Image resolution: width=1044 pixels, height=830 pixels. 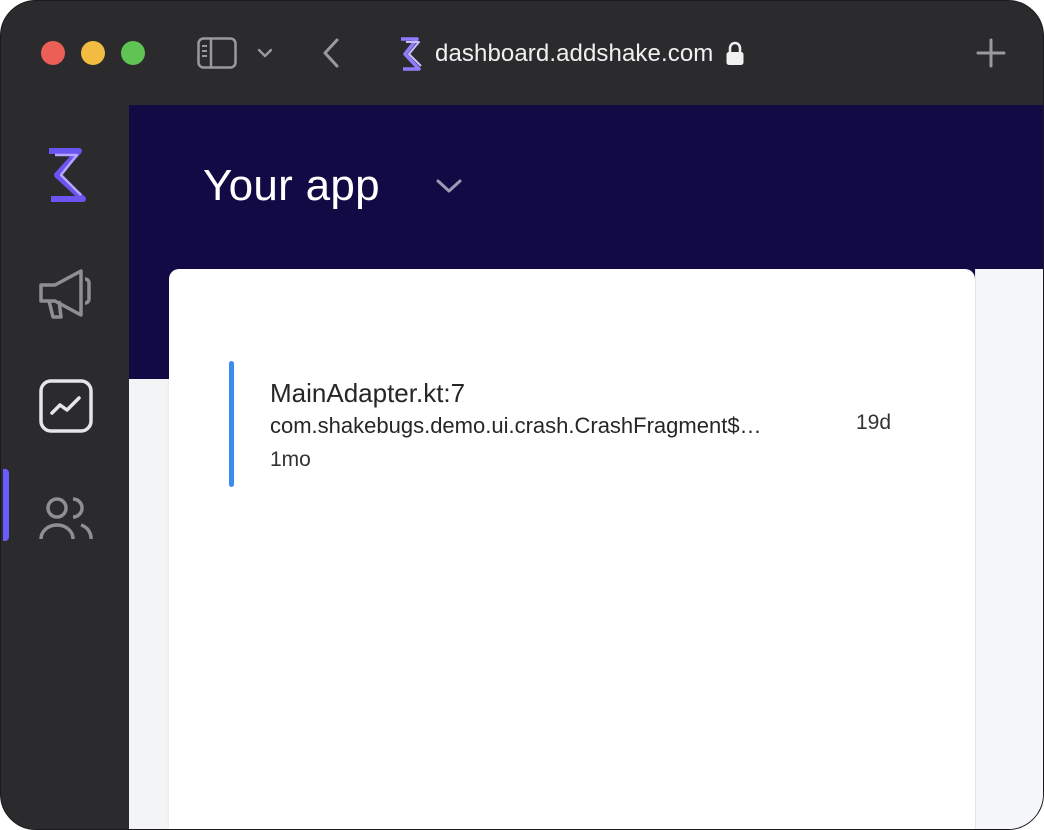 What do you see at coordinates (291, 185) in the screenshot?
I see `app-title: Your app` at bounding box center [291, 185].